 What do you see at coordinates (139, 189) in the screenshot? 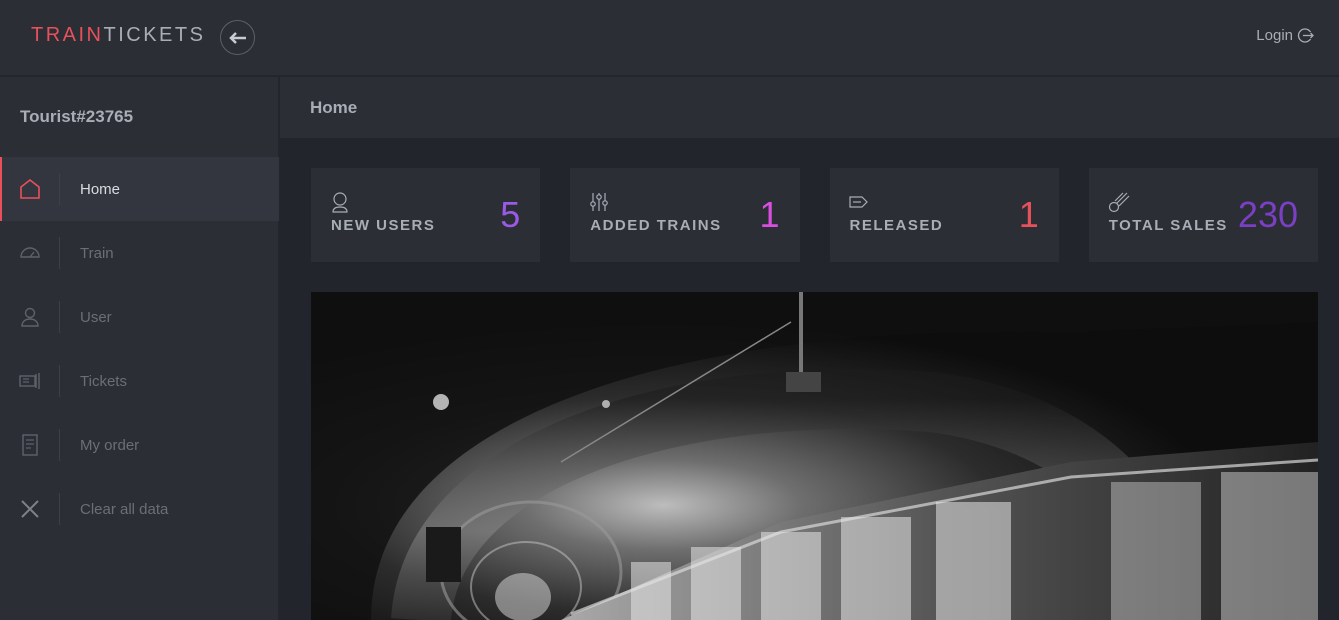
I see `sidebar-item-home: Home` at bounding box center [139, 189].